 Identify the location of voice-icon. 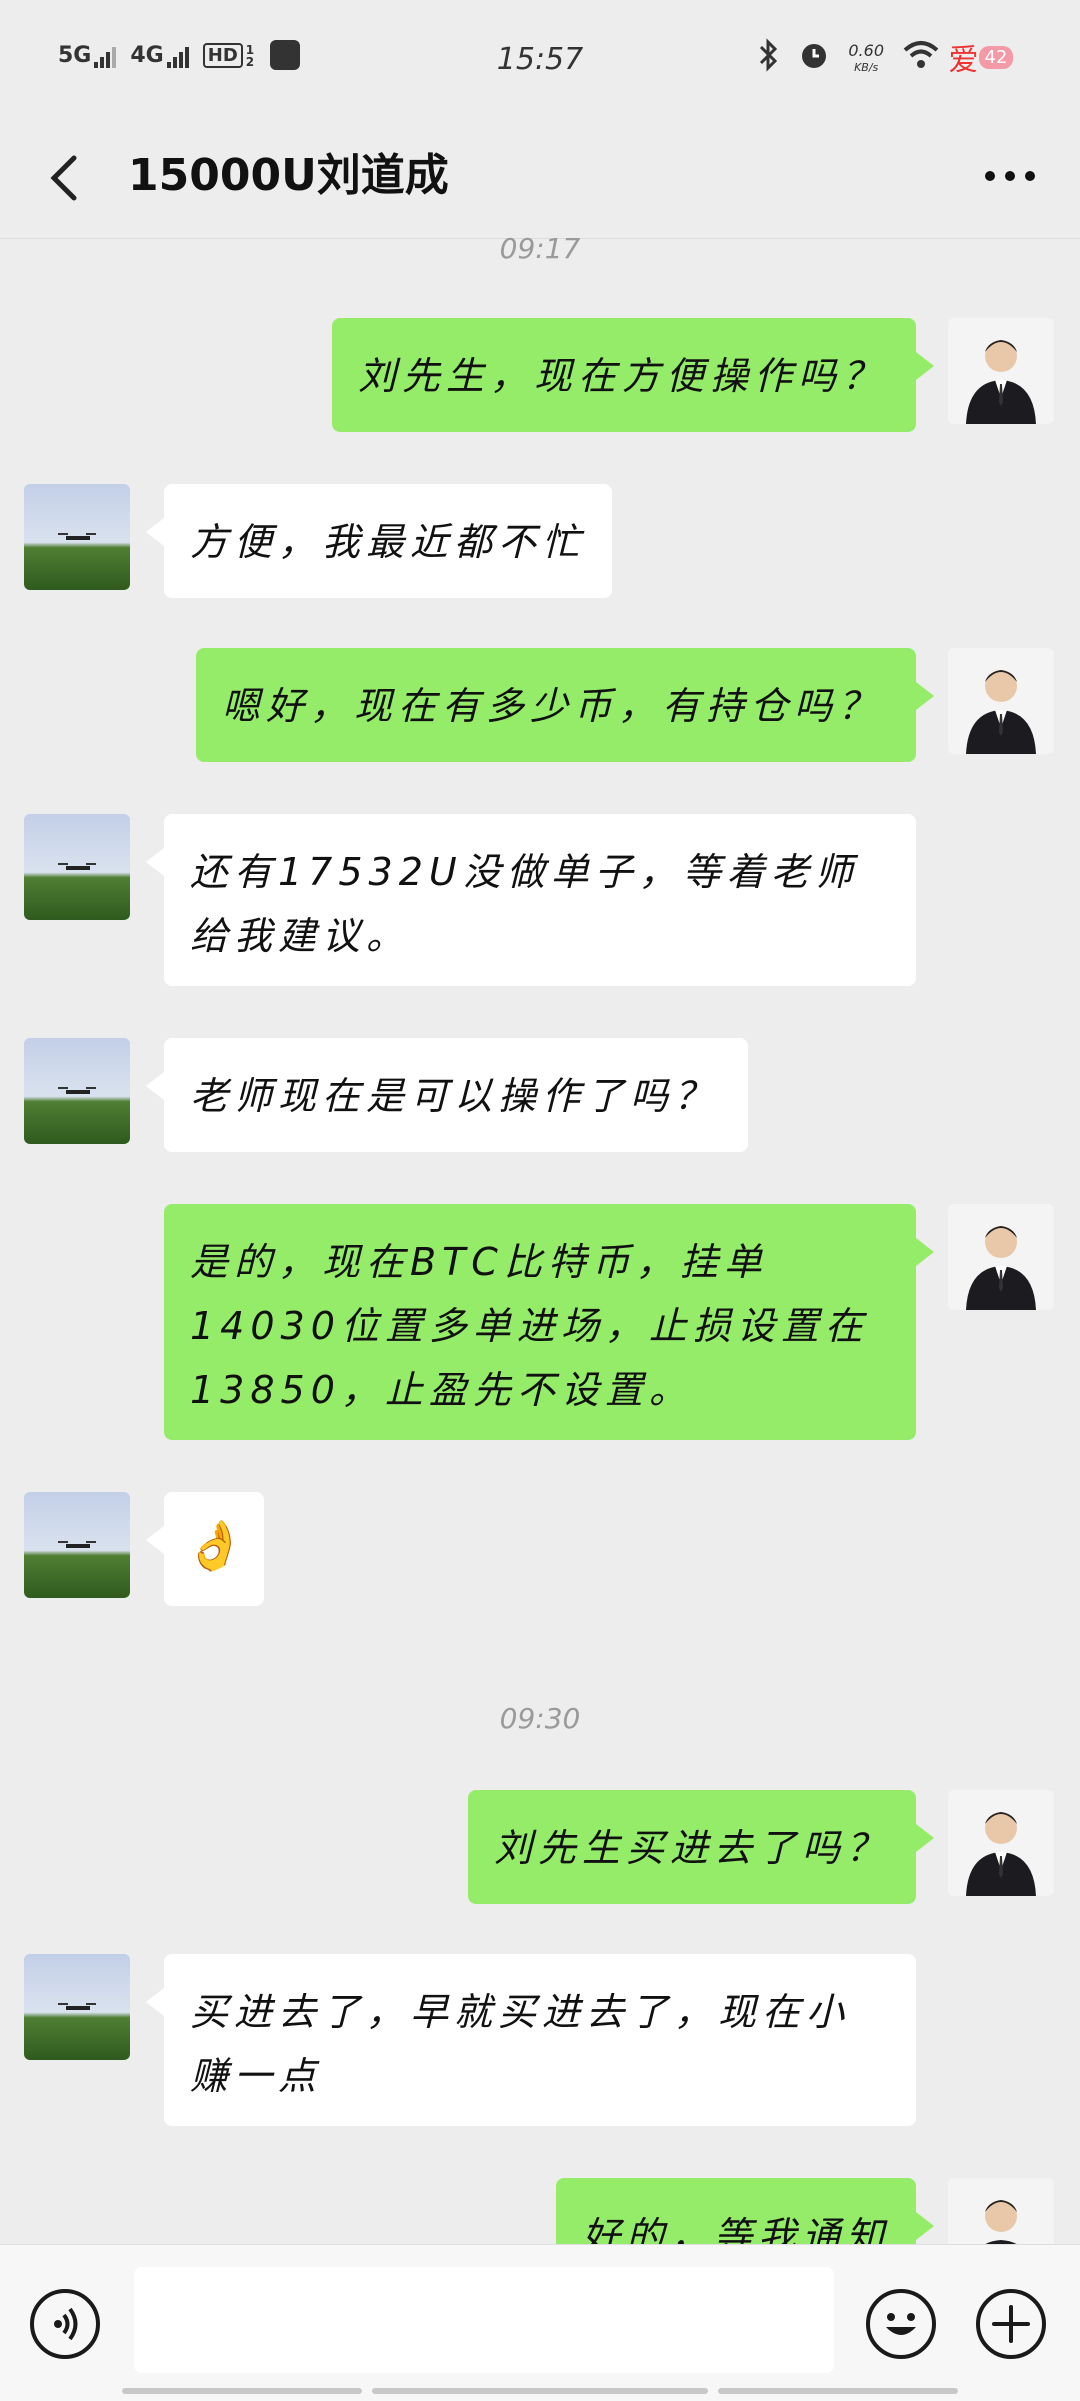
(66, 2324).